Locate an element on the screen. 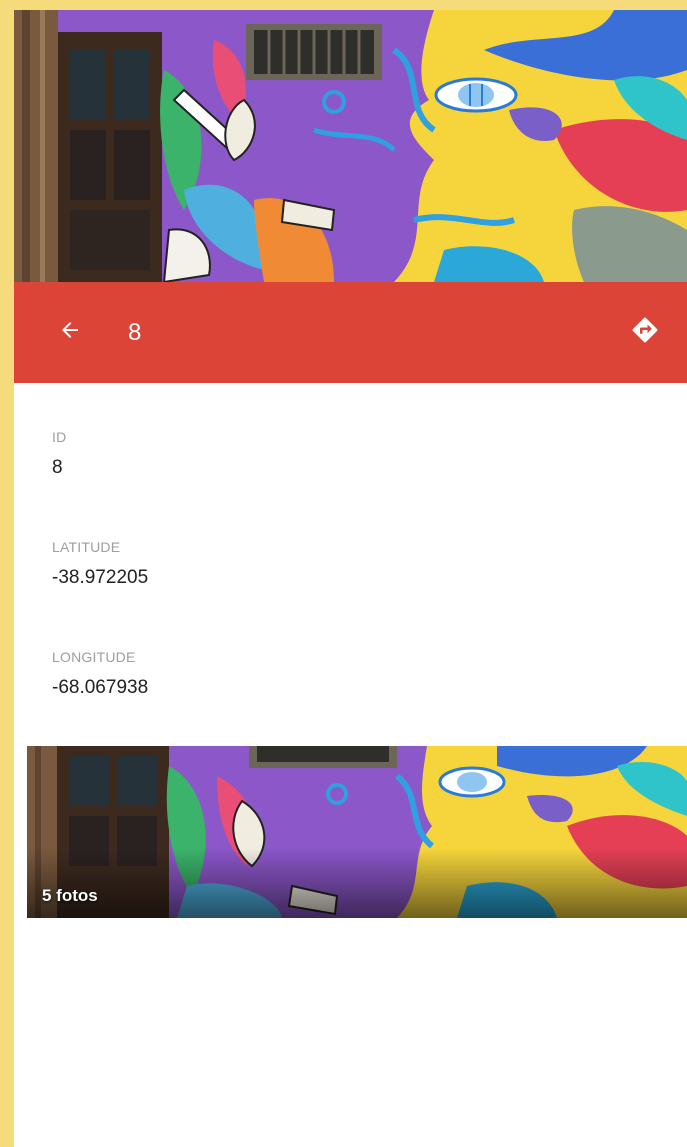 Image resolution: width=687 pixels, height=1147 pixels. directions-icon is located at coordinates (645, 332).